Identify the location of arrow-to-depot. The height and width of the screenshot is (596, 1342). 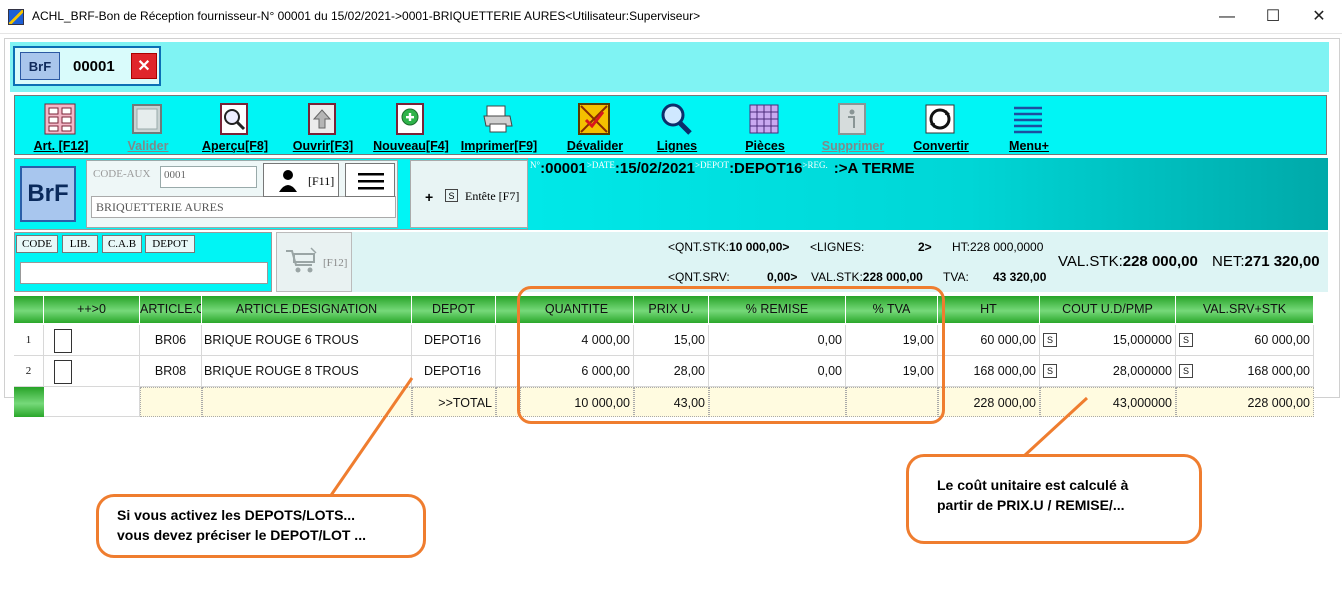
(368, 441).